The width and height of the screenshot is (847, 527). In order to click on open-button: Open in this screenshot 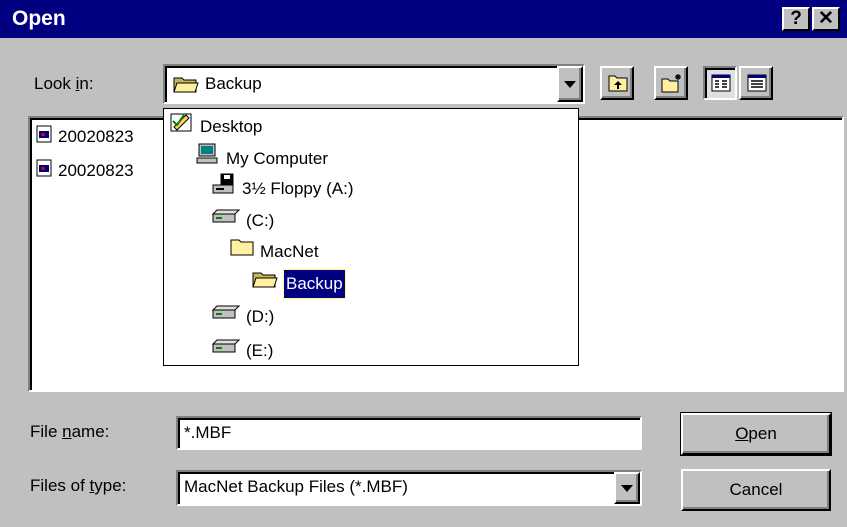, I will do `click(756, 434)`.